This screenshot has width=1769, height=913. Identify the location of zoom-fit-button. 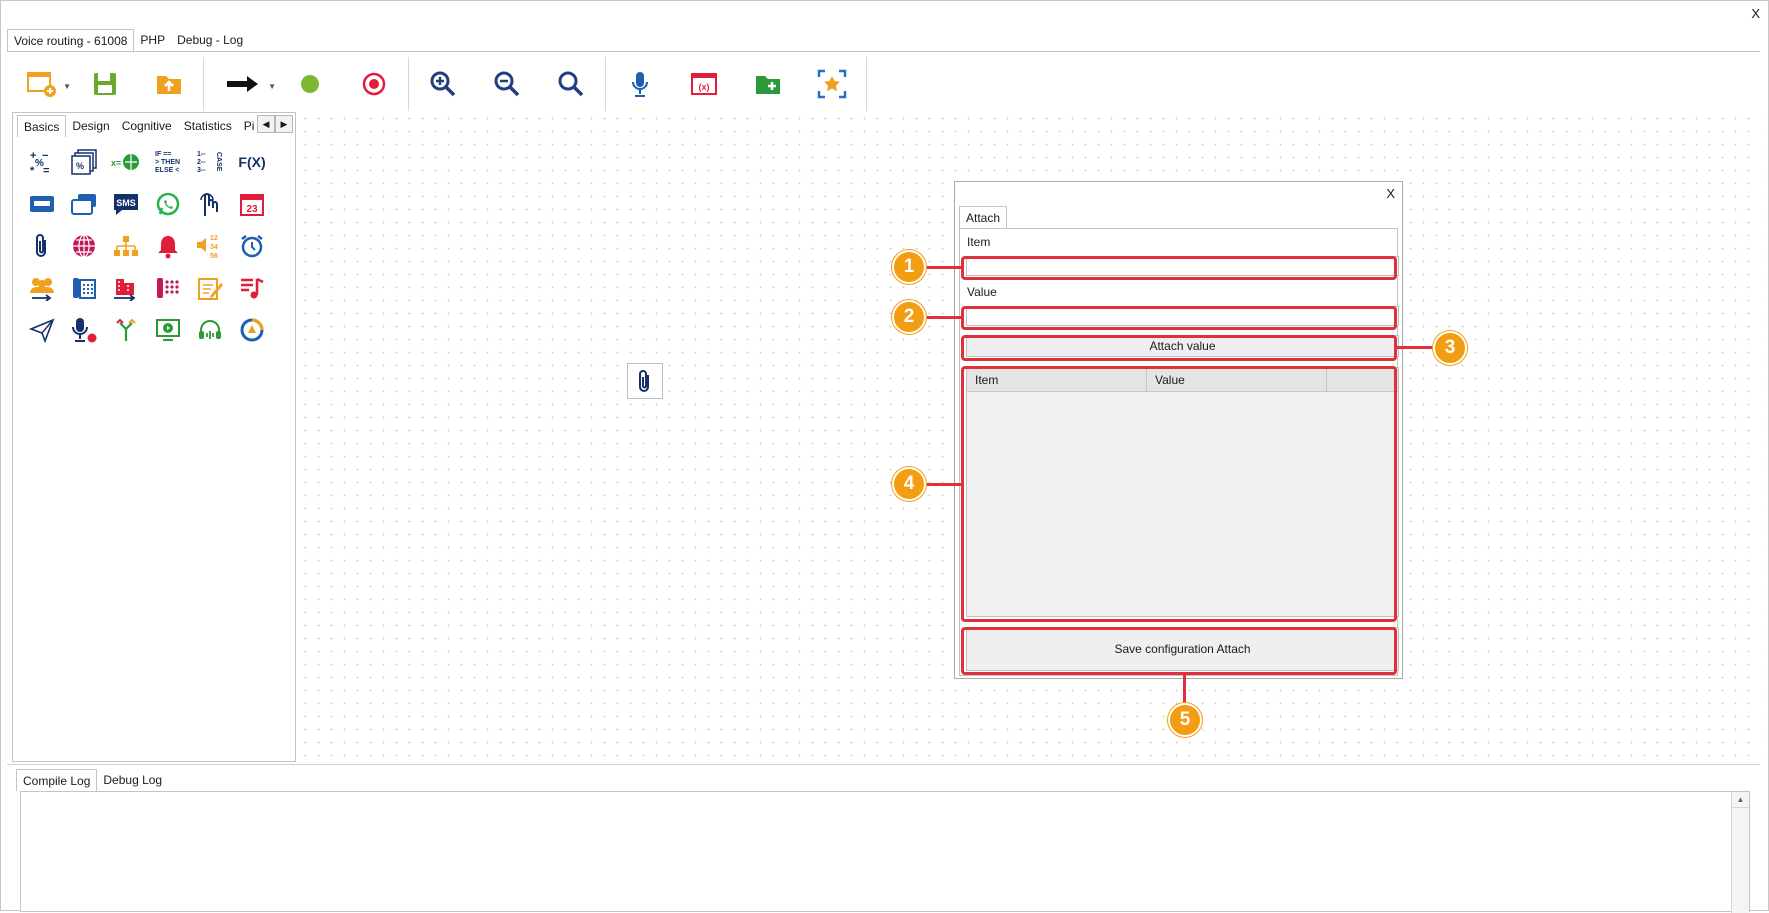
(571, 84).